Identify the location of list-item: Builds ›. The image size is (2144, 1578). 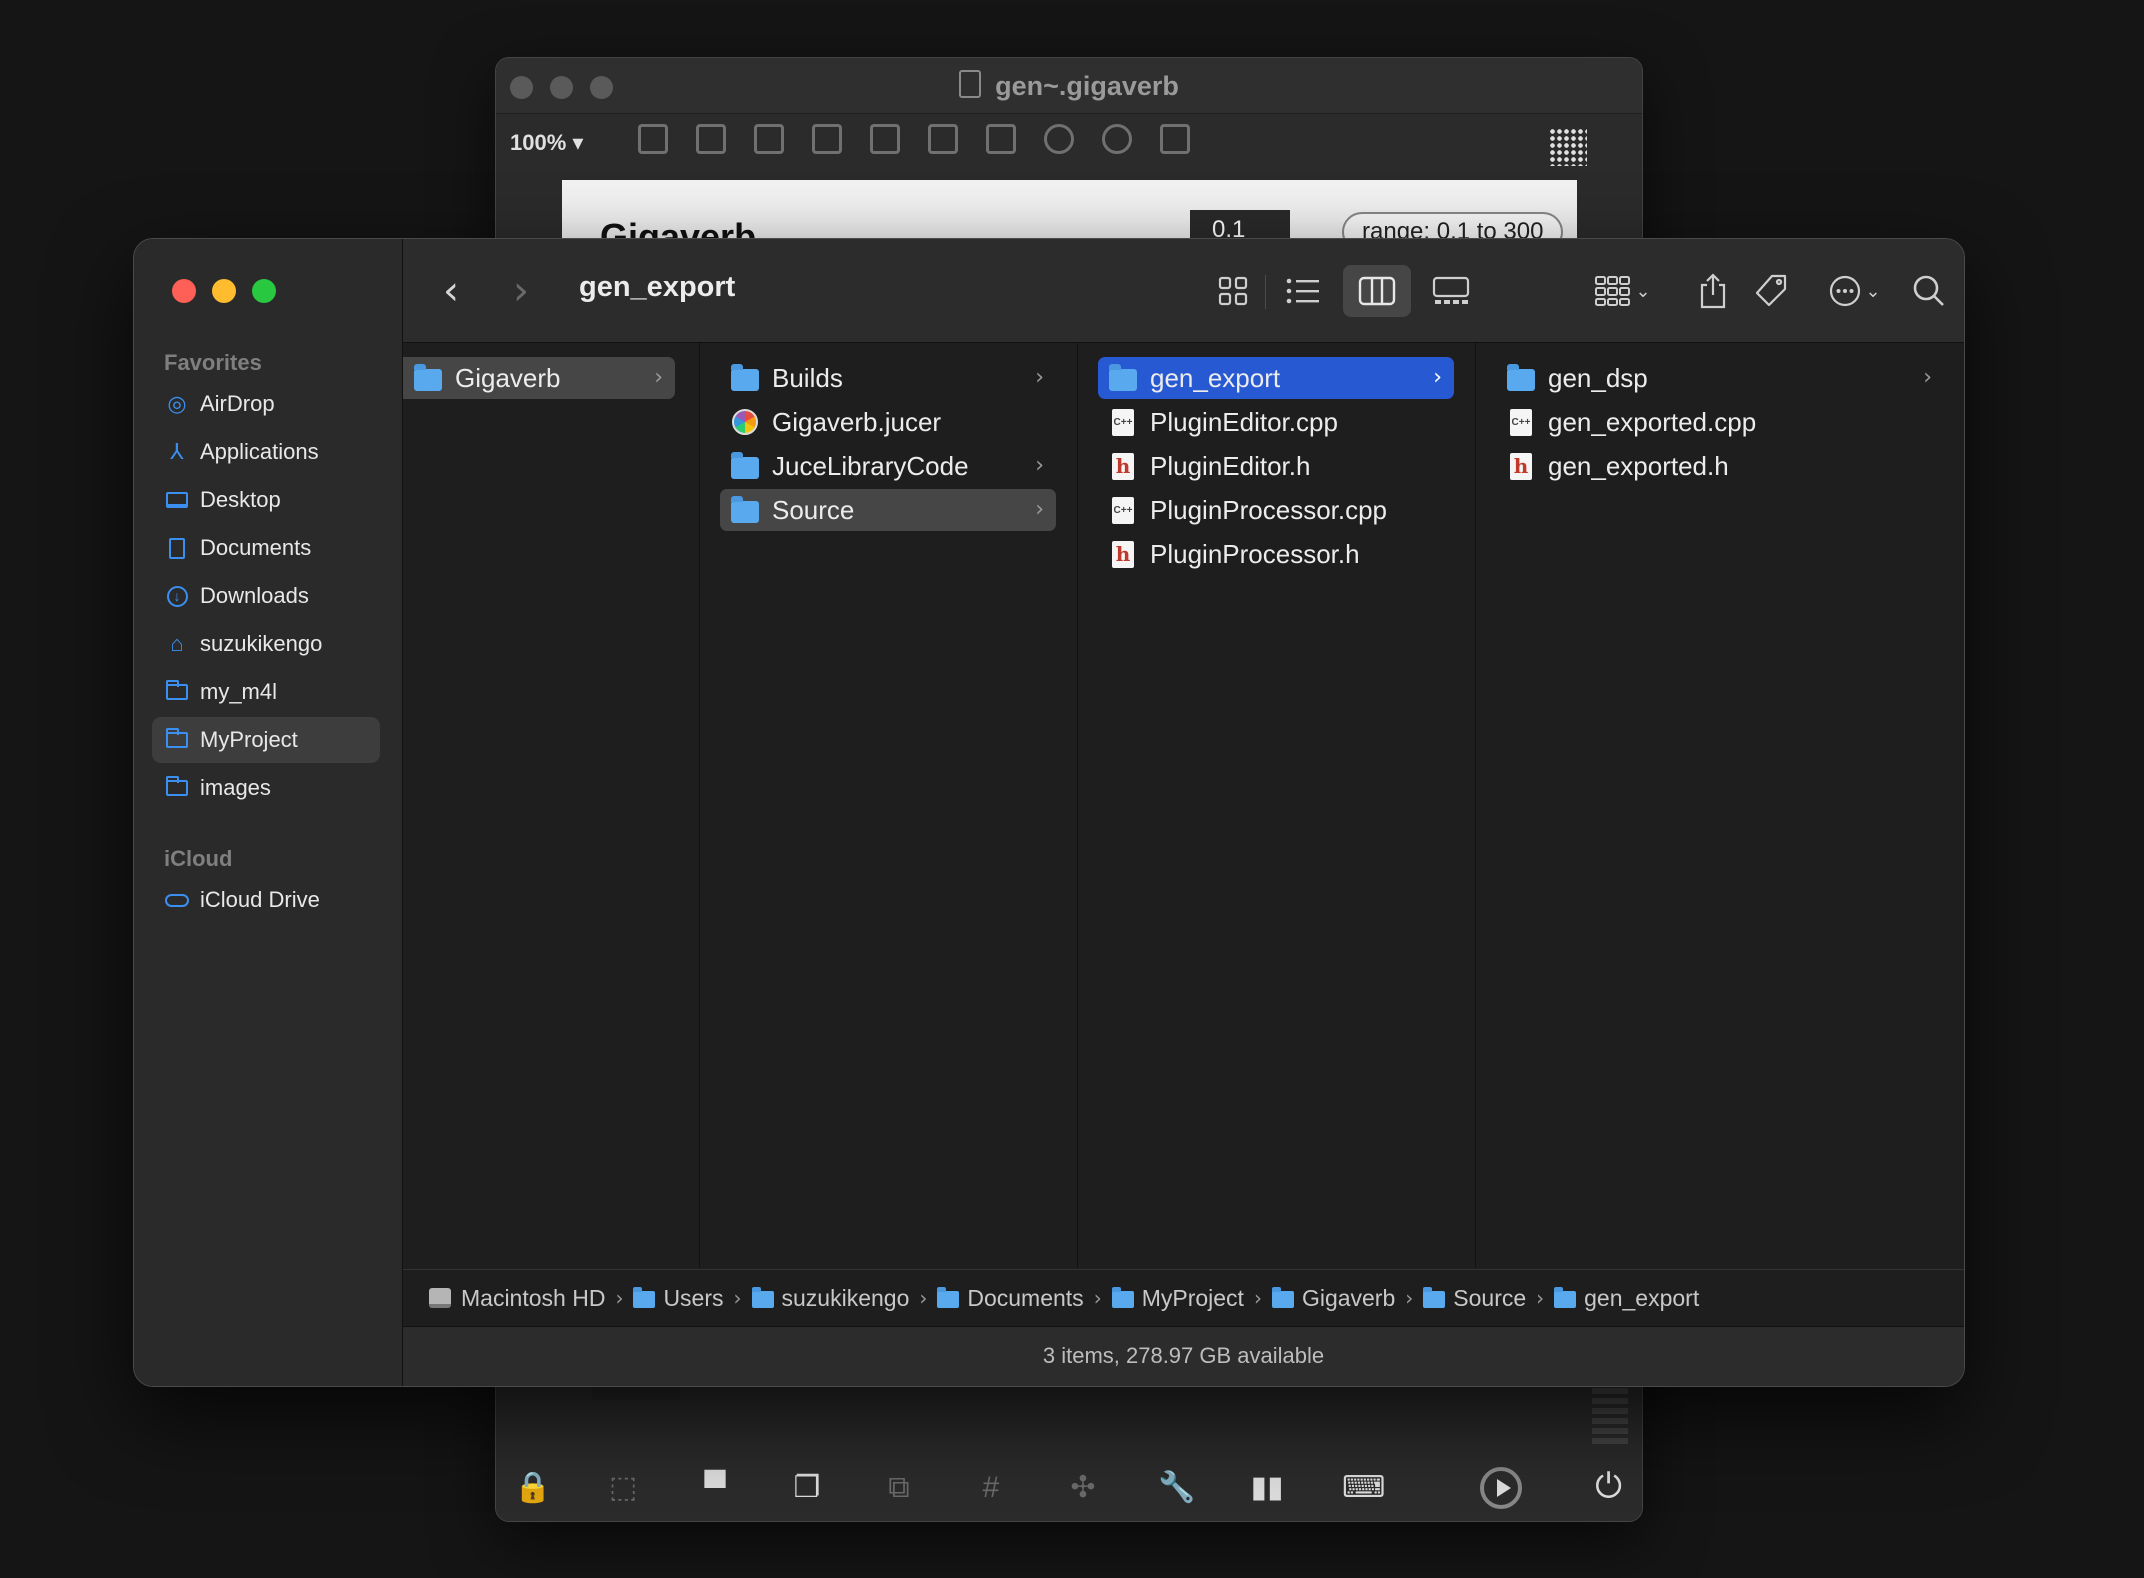
(888, 378).